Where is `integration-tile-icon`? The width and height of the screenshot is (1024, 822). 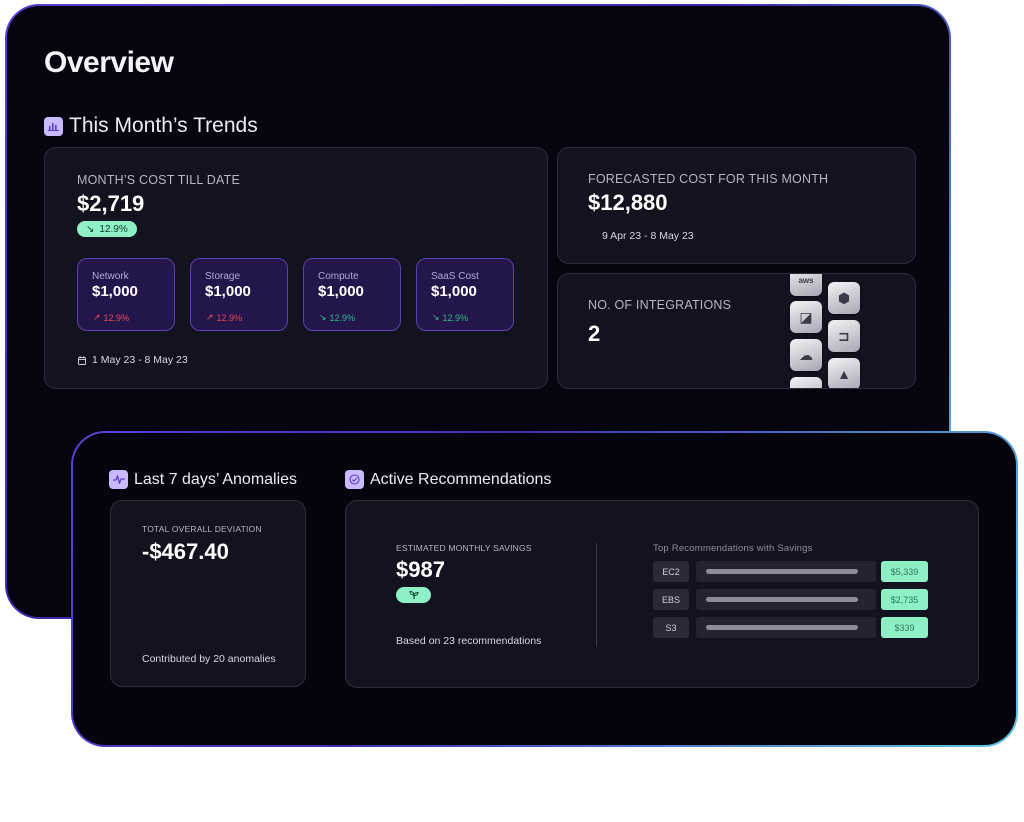 integration-tile-icon is located at coordinates (806, 382).